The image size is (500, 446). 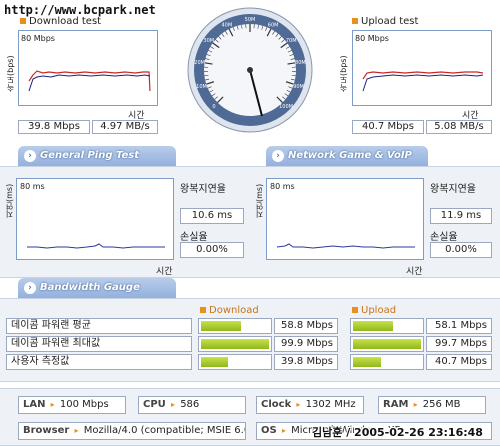 I want to click on browser-value: Mozilla/4.0 (compatible; MSIE 6.0, so click(x=164, y=430).